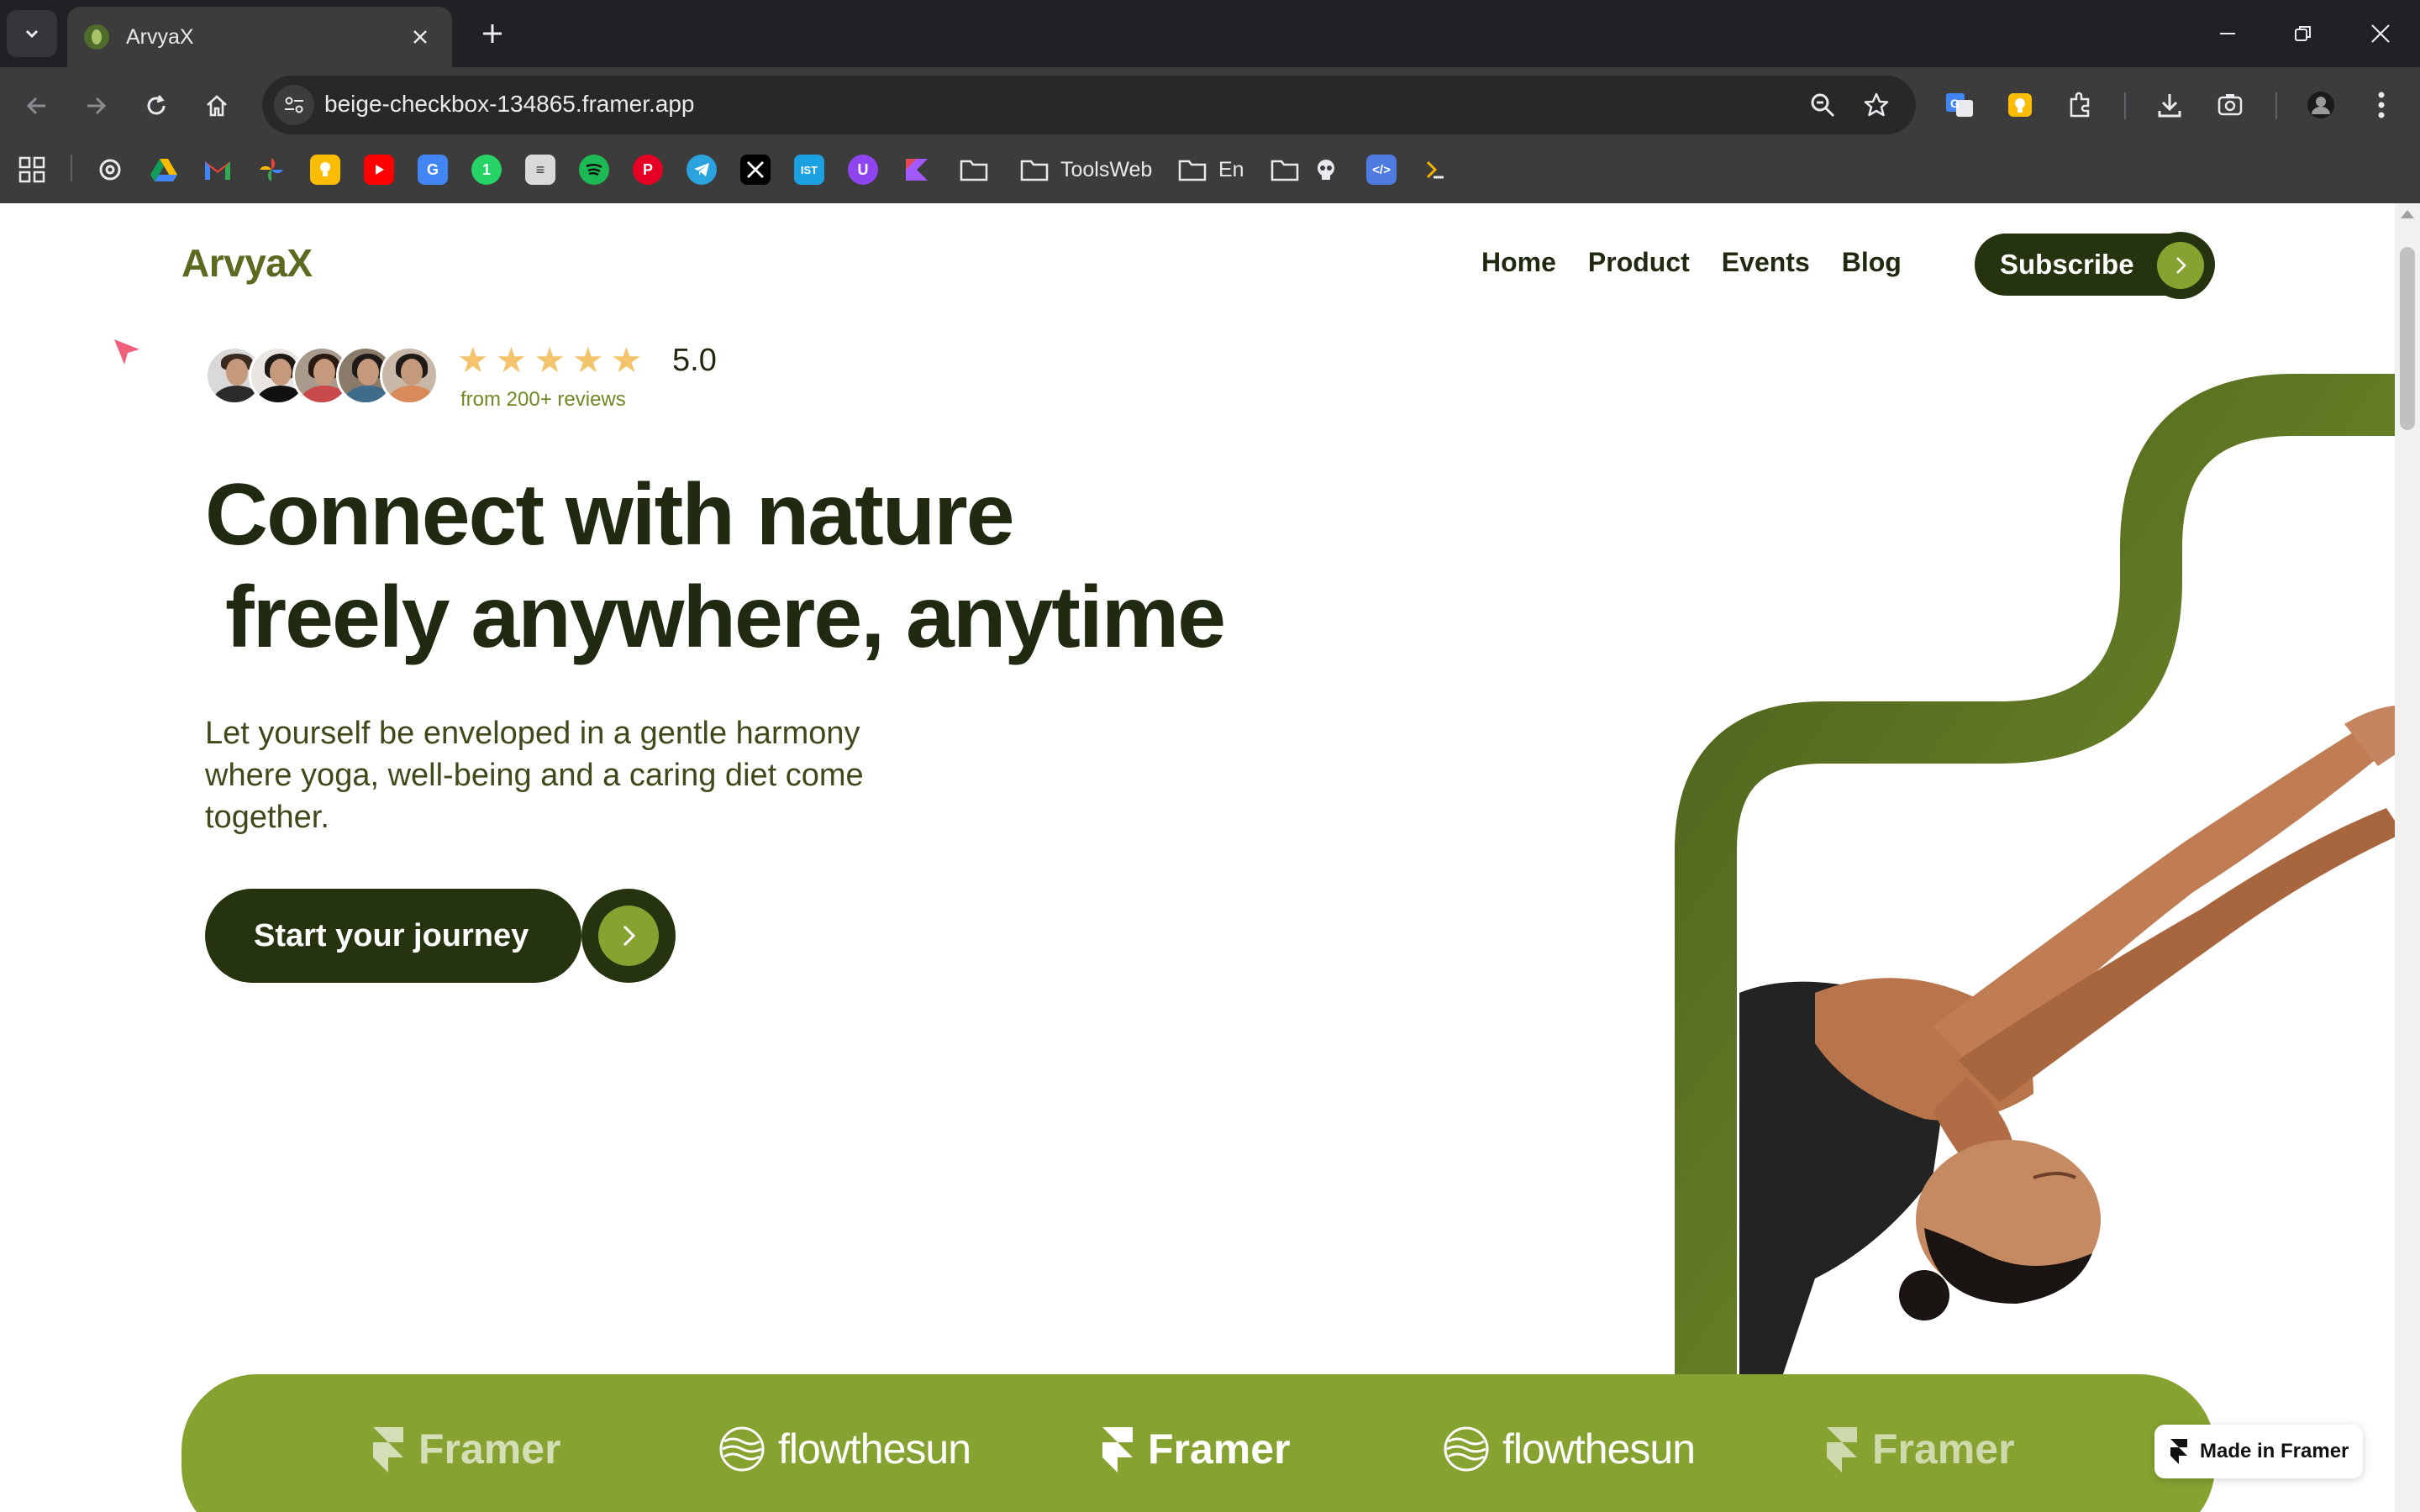 Image resolution: width=2420 pixels, height=1512 pixels. What do you see at coordinates (2230, 105) in the screenshot?
I see `screenshot-icon` at bounding box center [2230, 105].